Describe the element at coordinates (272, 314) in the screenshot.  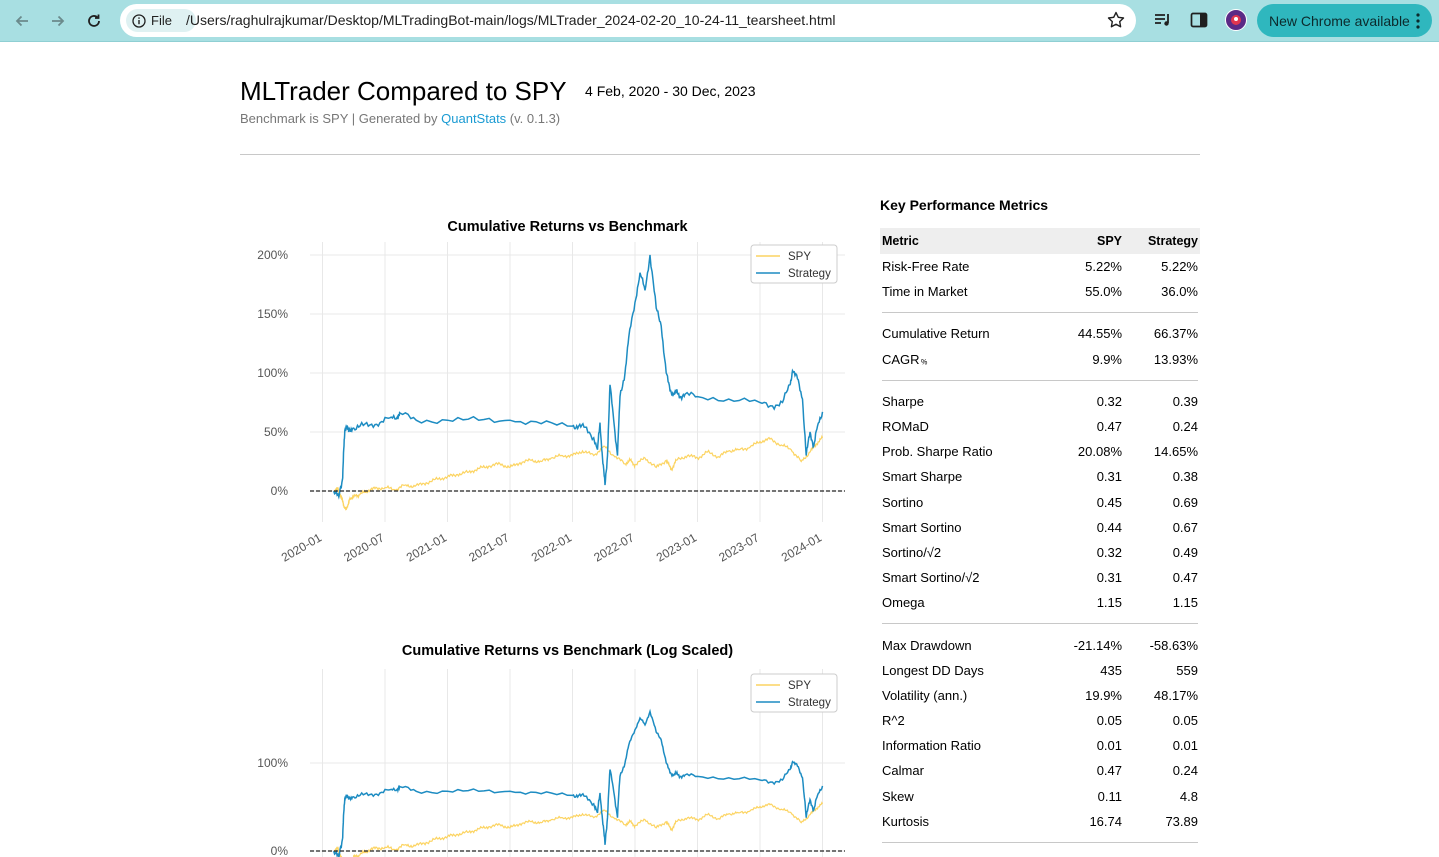
I see `y-tick-label: 150%` at that location.